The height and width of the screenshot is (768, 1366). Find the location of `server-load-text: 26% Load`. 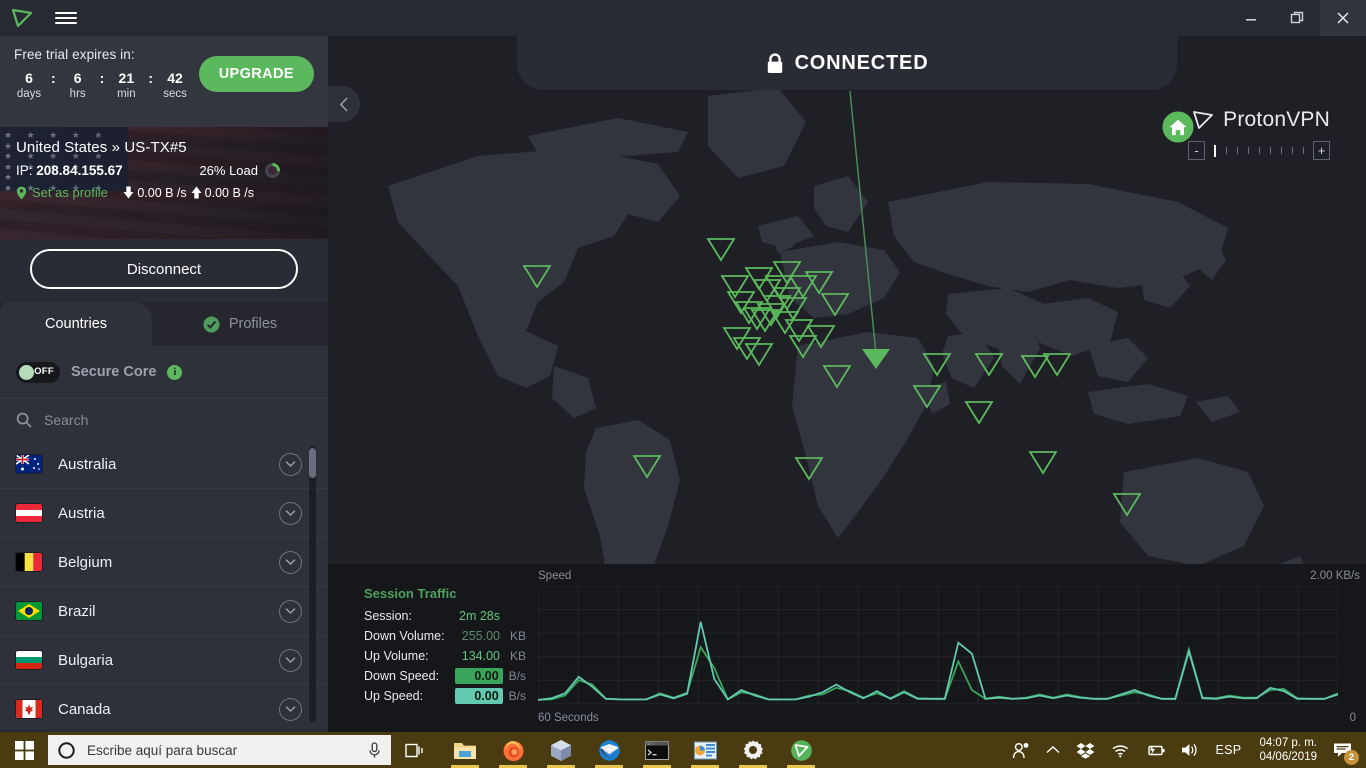

server-load-text: 26% Load is located at coordinates (228, 170).